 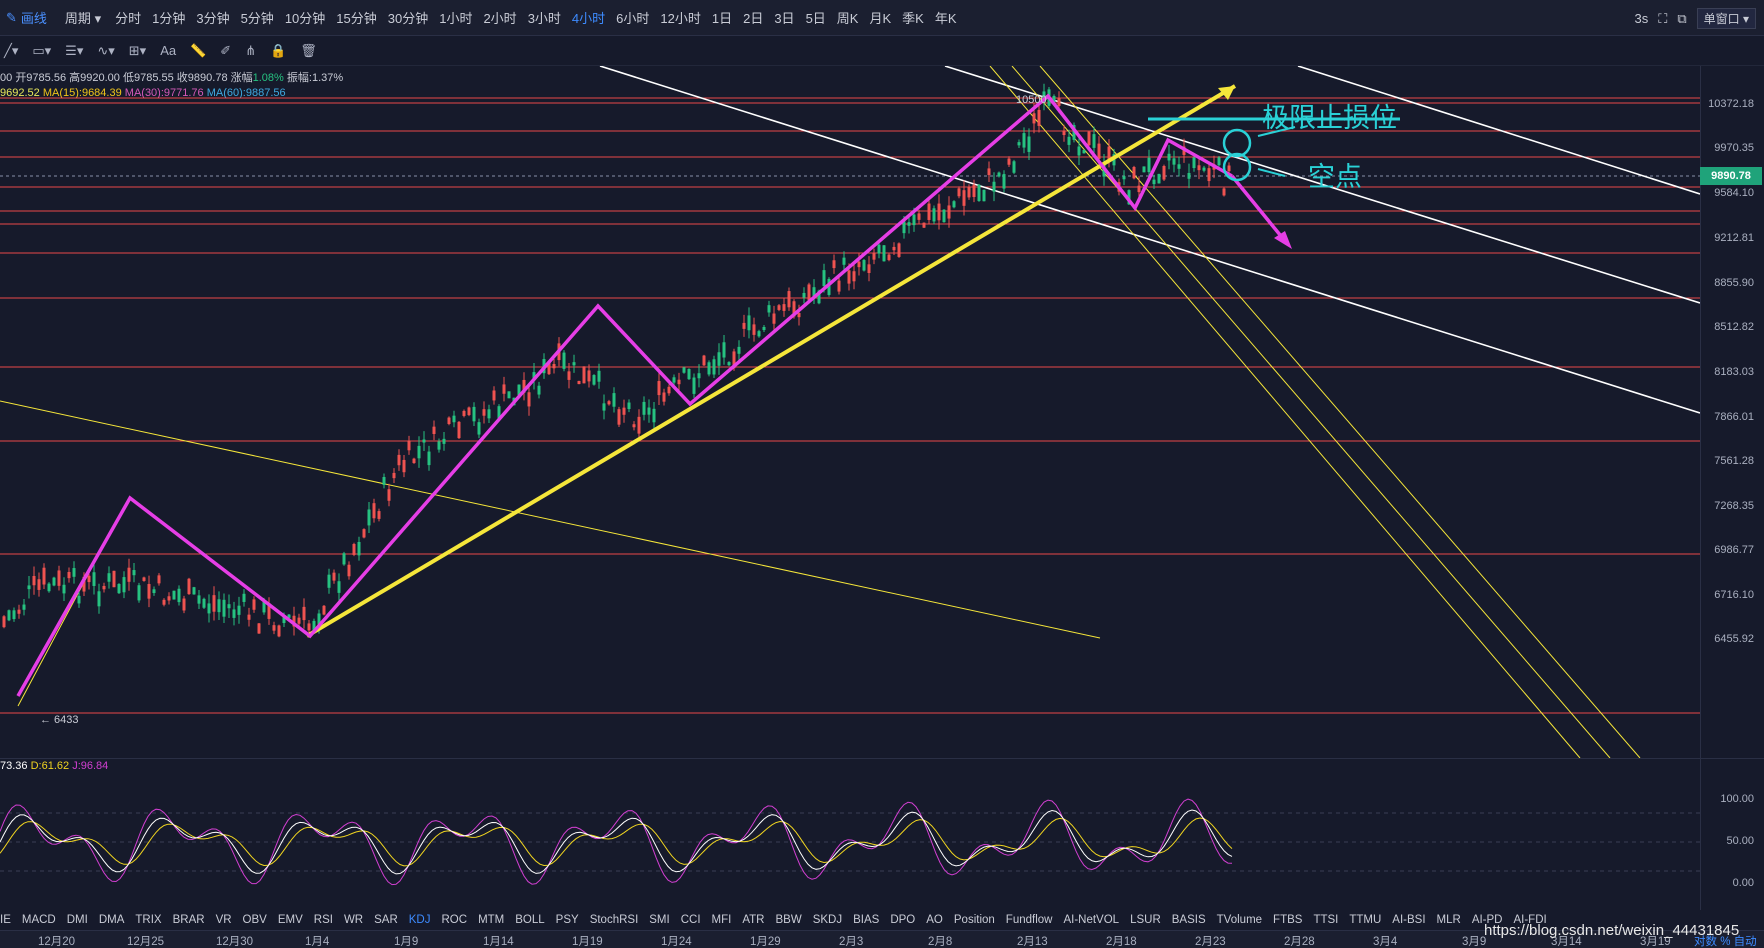 I want to click on trash-icon: 🗑, so click(x=308, y=51).